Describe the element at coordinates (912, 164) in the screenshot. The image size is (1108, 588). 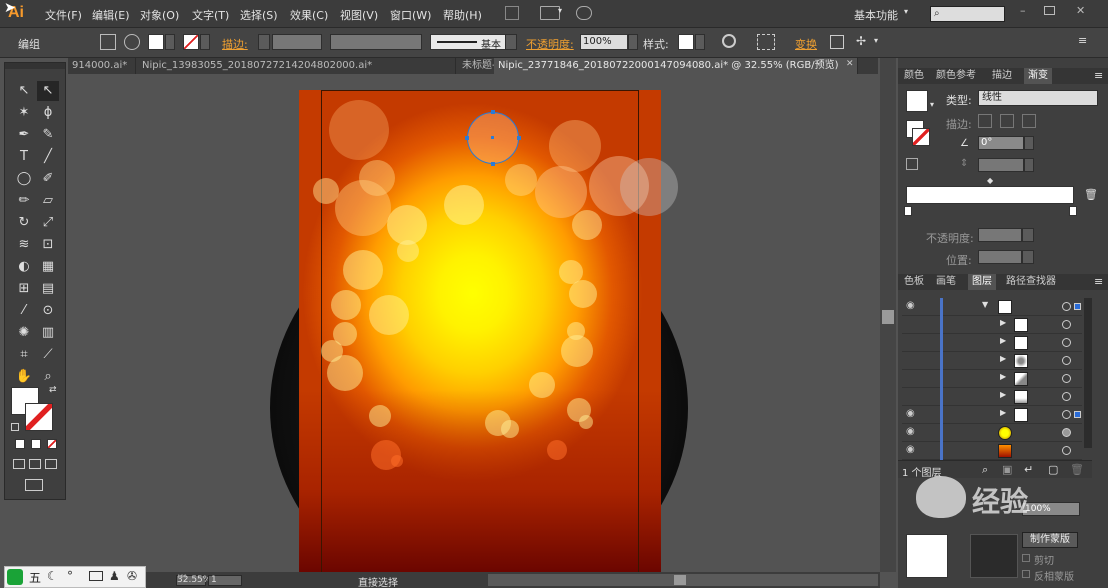
I see `reverse-gradient-icon` at that location.